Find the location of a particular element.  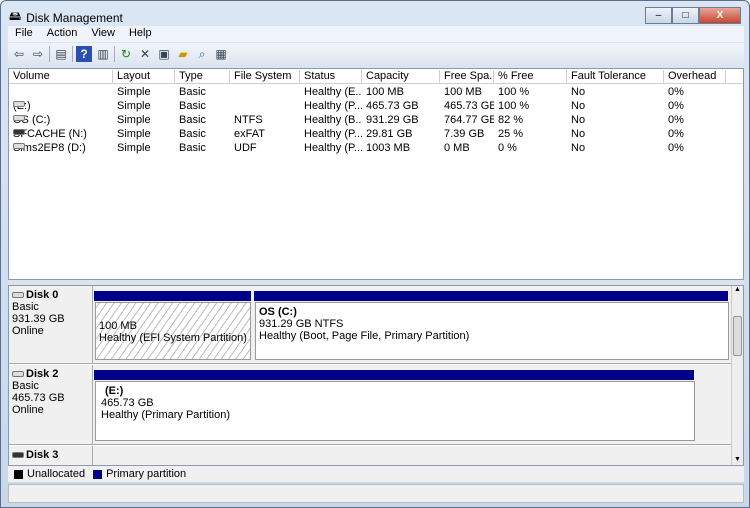

help-icon: ? is located at coordinates (84, 54).